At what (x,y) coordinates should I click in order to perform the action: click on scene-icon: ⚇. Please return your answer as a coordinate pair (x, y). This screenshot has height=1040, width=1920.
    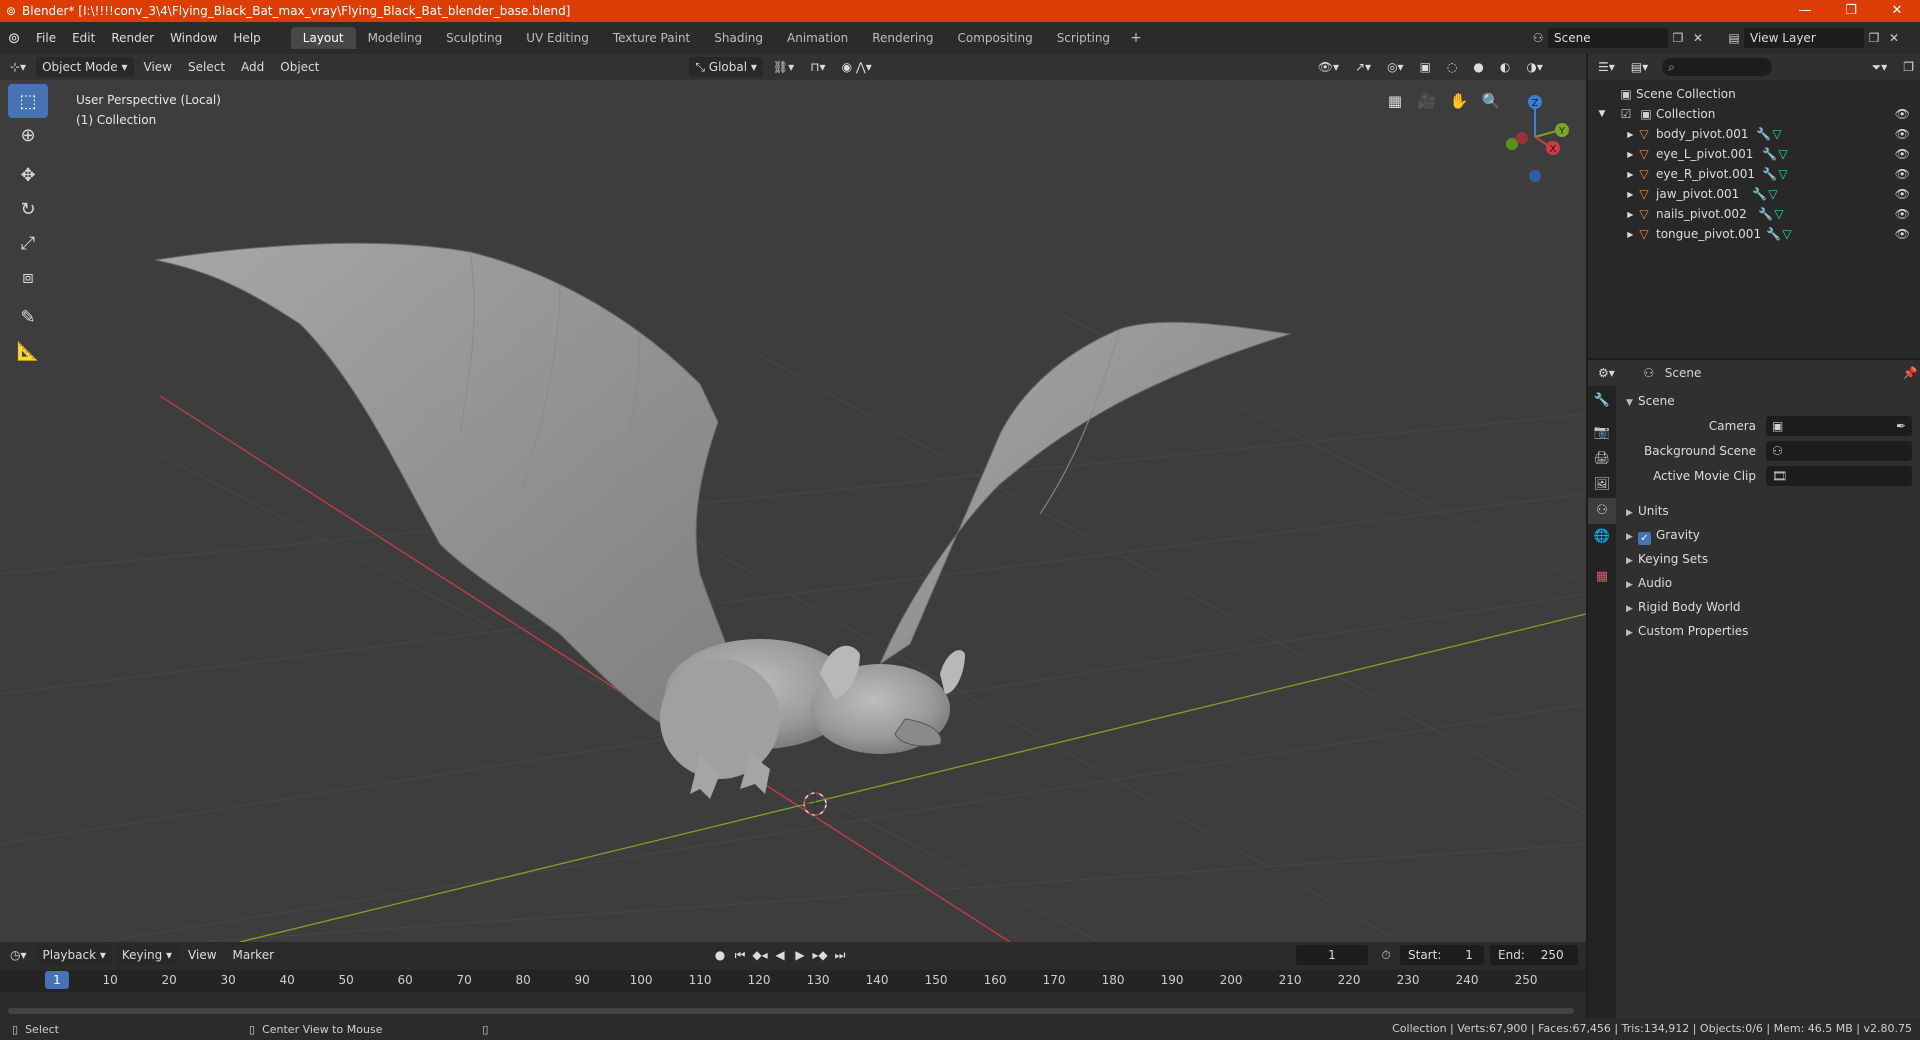
    Looking at the image, I should click on (1538, 38).